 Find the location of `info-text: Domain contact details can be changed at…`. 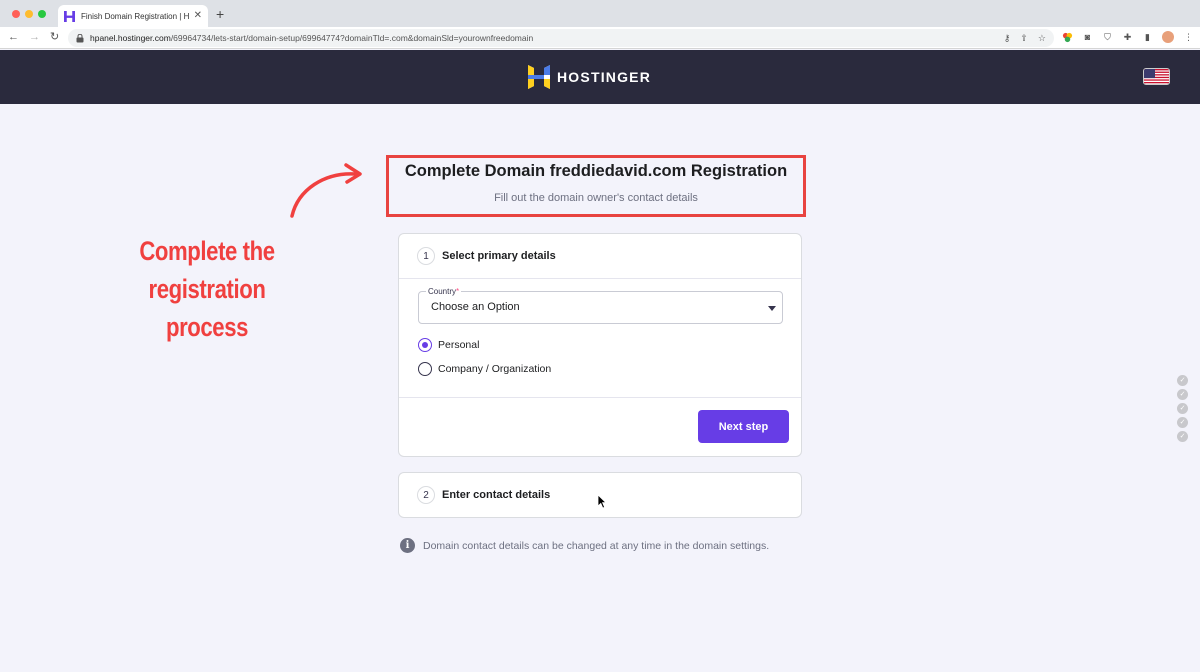

info-text: Domain contact details can be changed at… is located at coordinates (596, 545).